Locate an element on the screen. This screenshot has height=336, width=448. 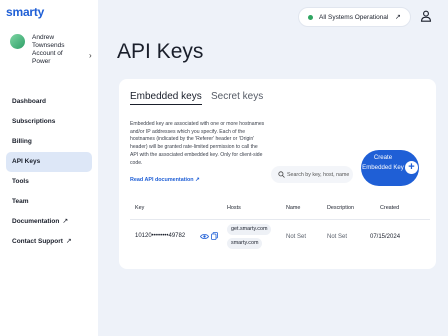
eye-icon is located at coordinates (204, 236).